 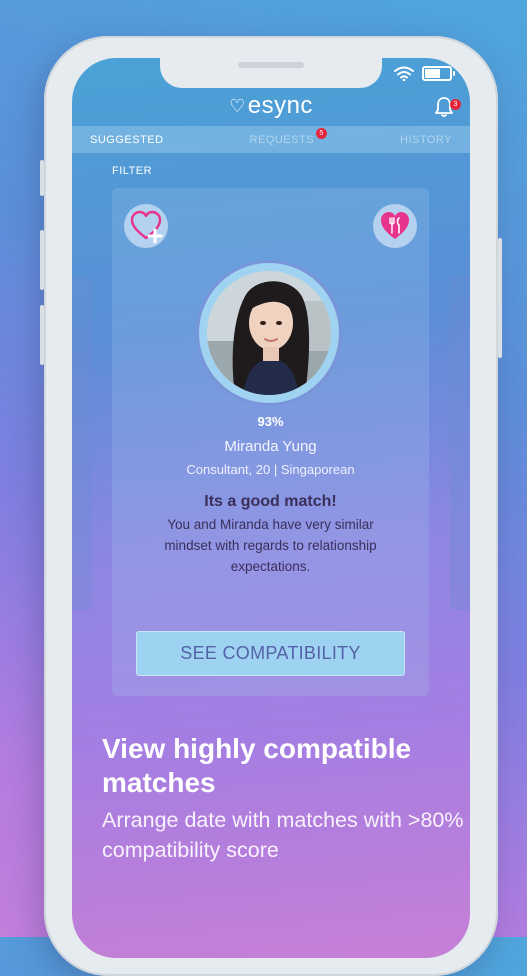 What do you see at coordinates (271, 73) in the screenshot?
I see `phone-notch` at bounding box center [271, 73].